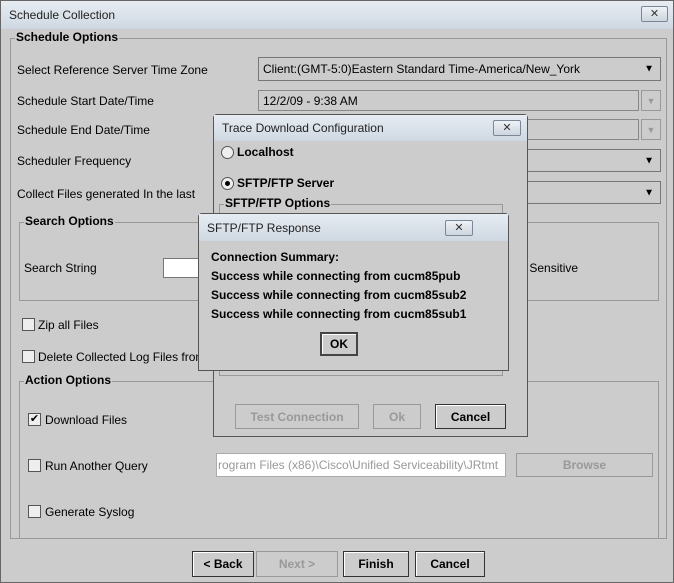  I want to click on response-title: SFTP/FTP Response, so click(264, 227).